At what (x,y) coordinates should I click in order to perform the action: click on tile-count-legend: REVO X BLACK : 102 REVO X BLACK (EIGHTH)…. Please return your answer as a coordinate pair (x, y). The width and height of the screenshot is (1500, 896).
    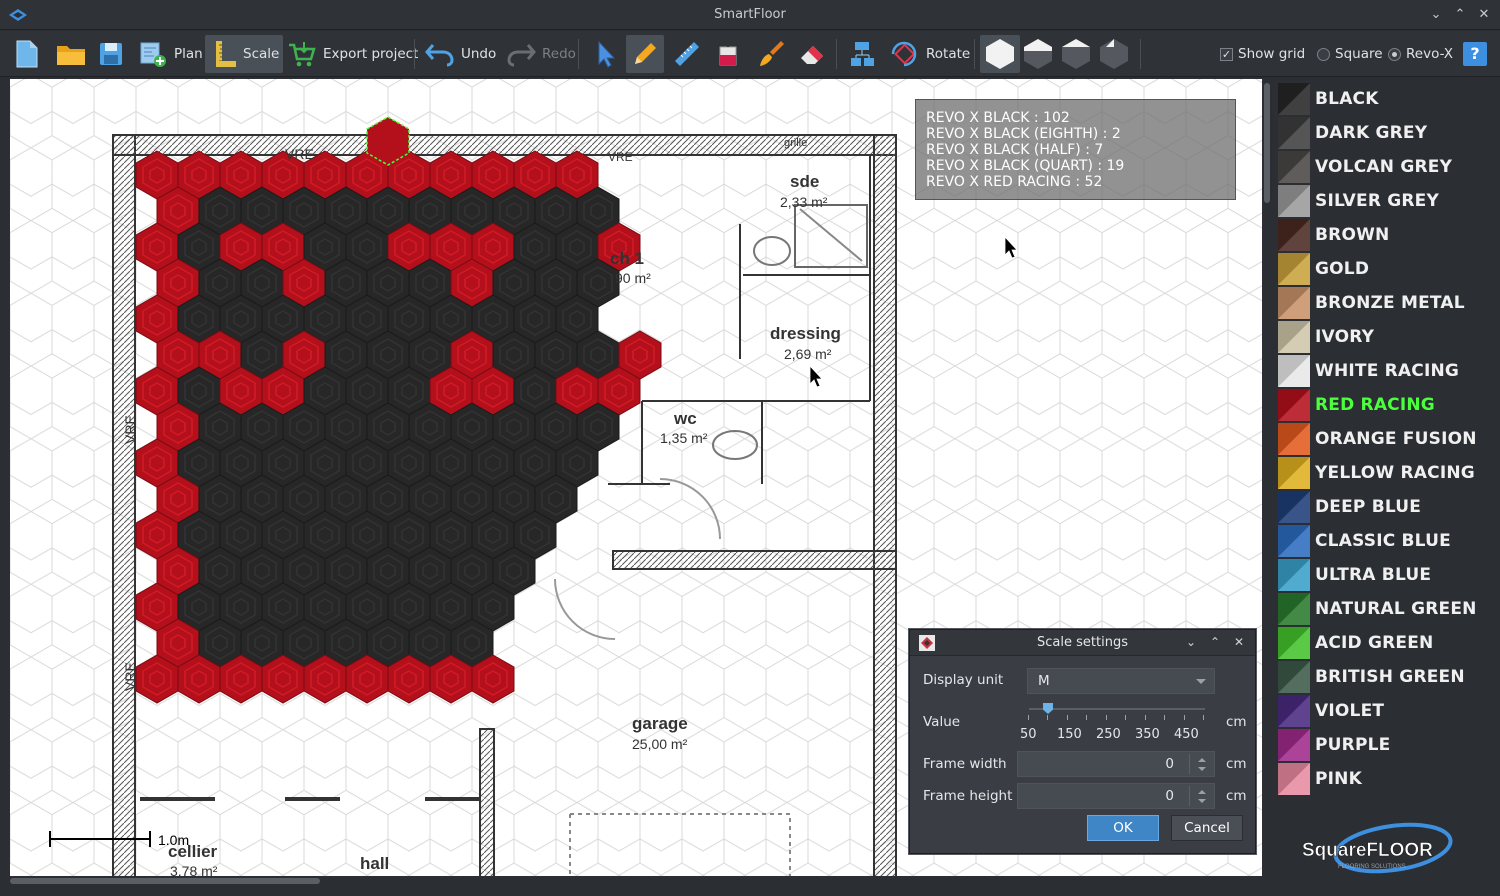
    Looking at the image, I should click on (1075, 149).